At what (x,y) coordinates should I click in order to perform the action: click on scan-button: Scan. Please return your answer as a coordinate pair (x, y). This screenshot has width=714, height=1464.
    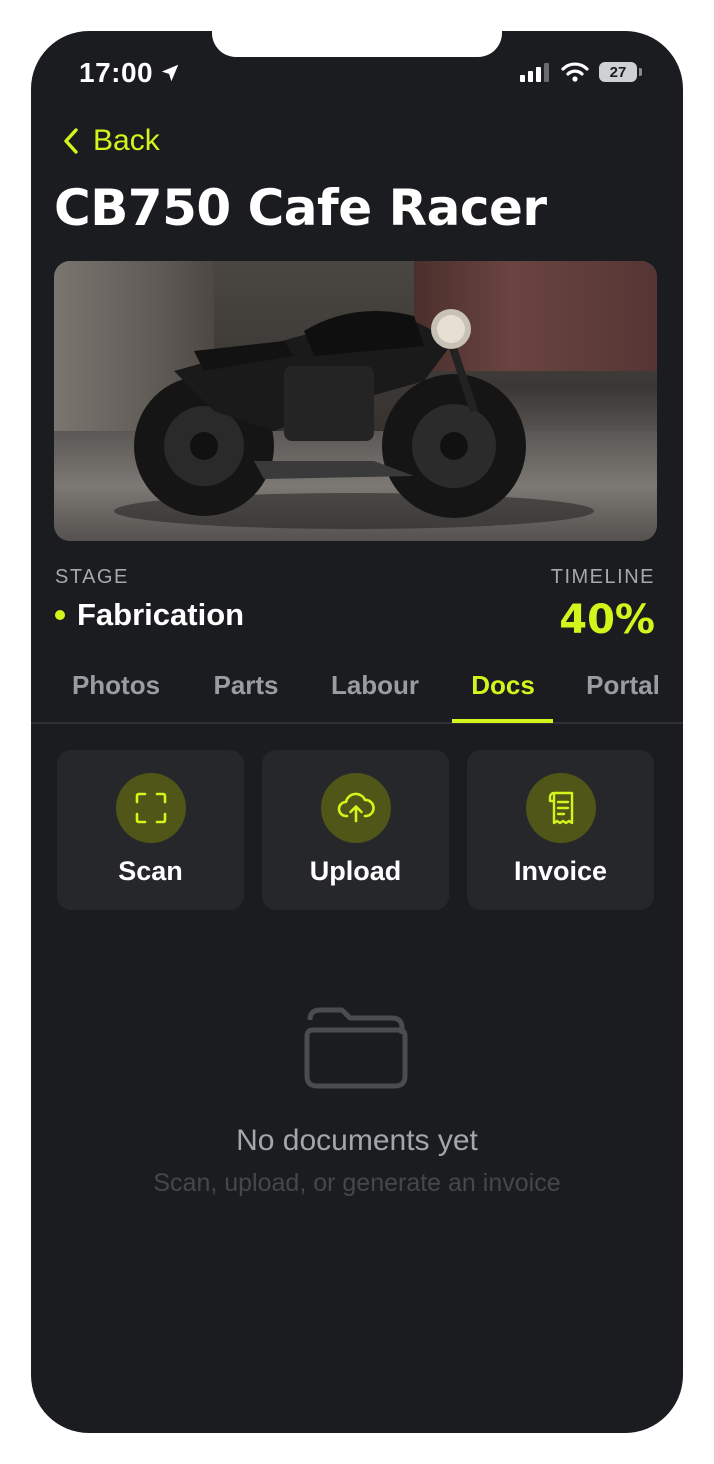
    Looking at the image, I should click on (150, 830).